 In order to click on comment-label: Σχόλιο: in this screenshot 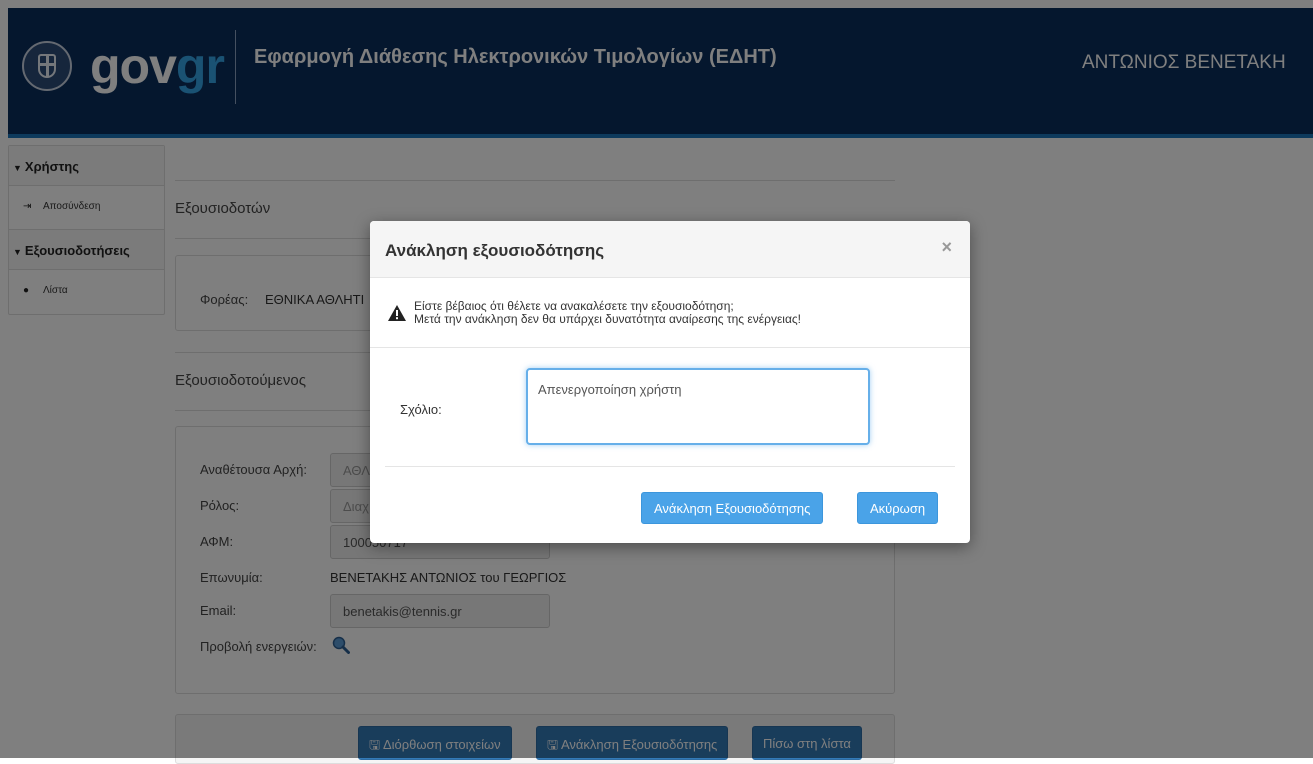, I will do `click(421, 409)`.